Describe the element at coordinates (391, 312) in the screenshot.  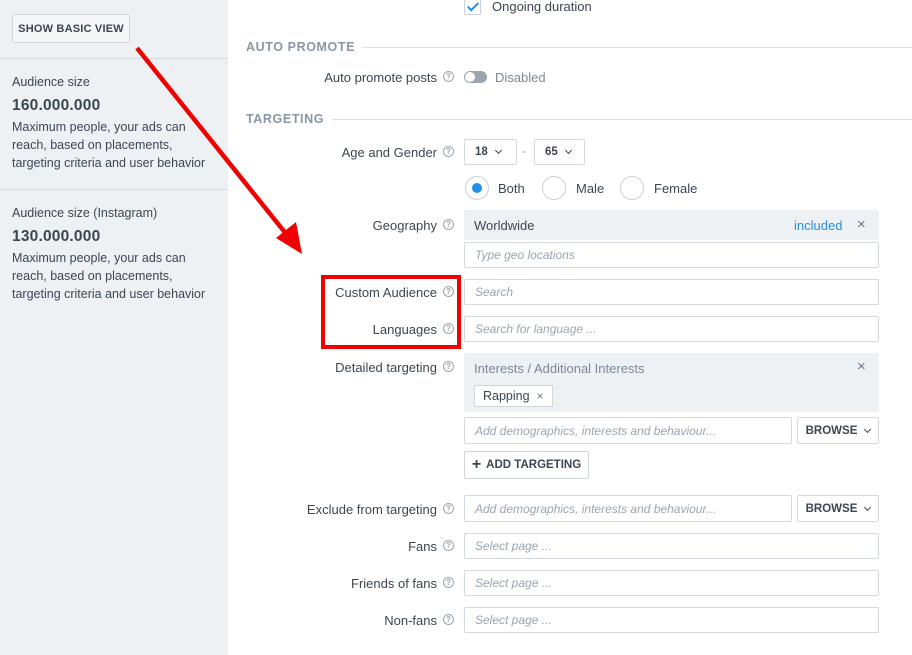
I see `annotation-highlight-box` at that location.